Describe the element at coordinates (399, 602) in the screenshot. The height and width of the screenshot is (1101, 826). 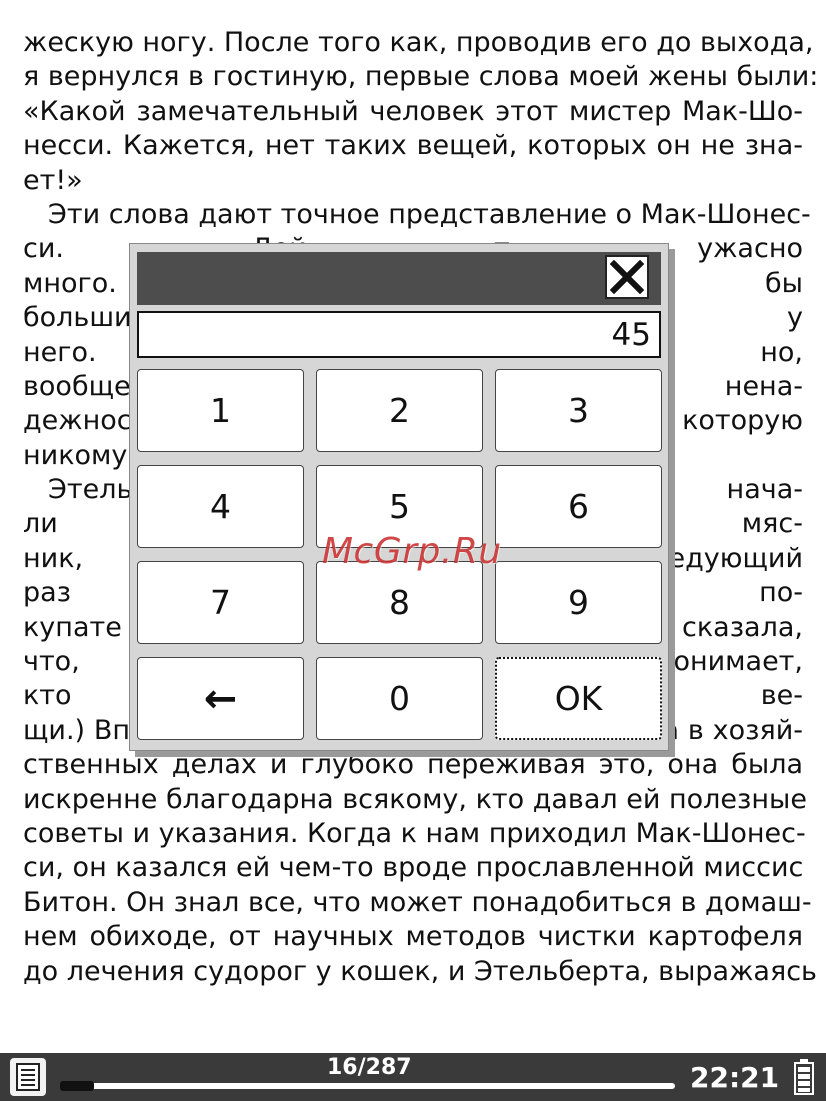
I see `key-8: 8` at that location.